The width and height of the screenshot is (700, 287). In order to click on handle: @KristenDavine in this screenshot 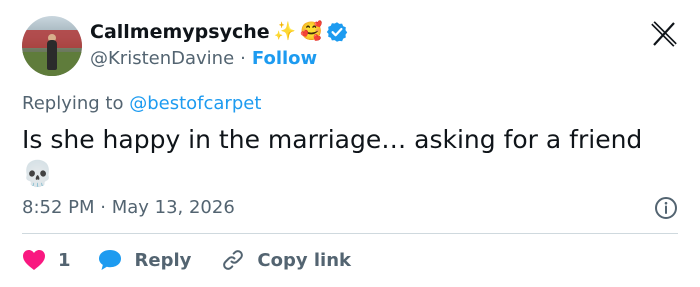, I will do `click(162, 58)`.